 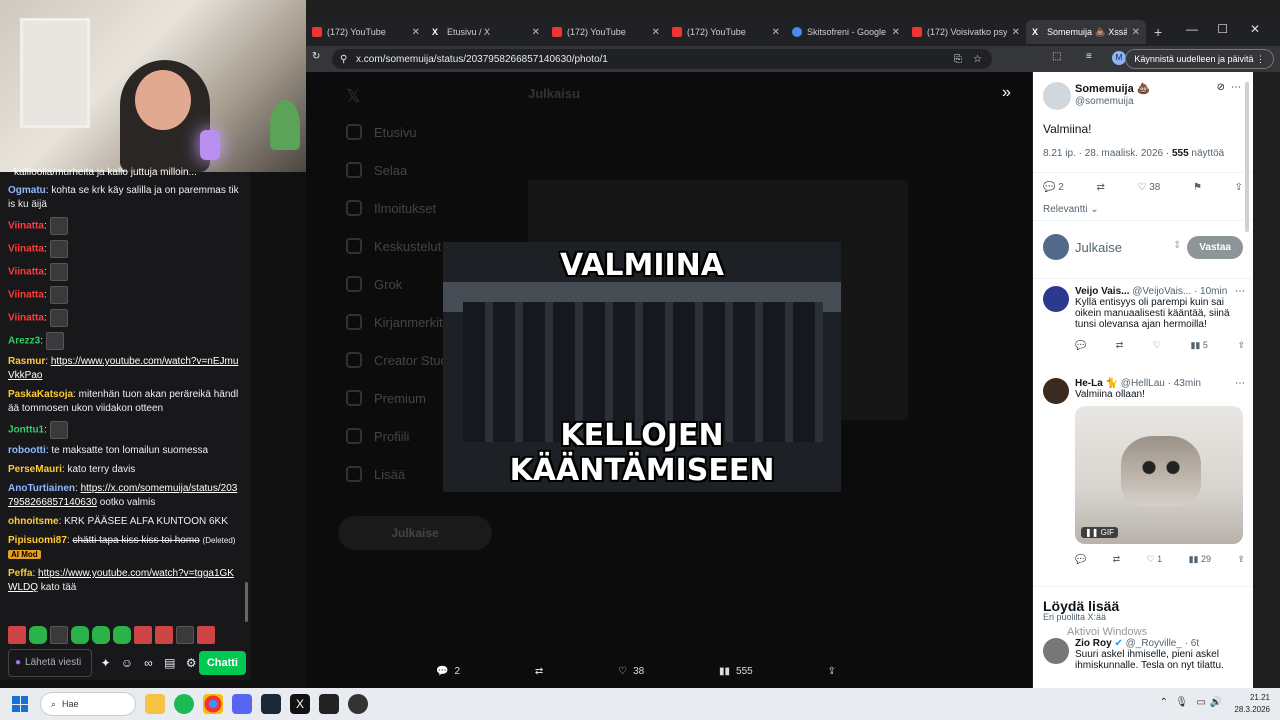 What do you see at coordinates (1222, 29) in the screenshot?
I see `maximize-icon: ☐` at bounding box center [1222, 29].